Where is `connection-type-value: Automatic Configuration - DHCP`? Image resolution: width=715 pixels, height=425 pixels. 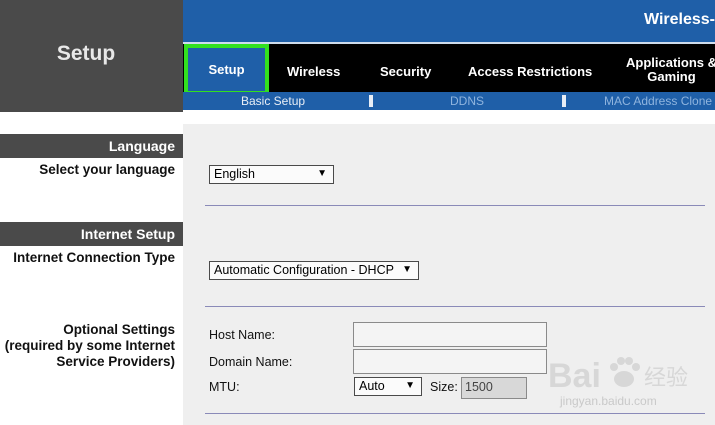 connection-type-value: Automatic Configuration - DHCP is located at coordinates (304, 270).